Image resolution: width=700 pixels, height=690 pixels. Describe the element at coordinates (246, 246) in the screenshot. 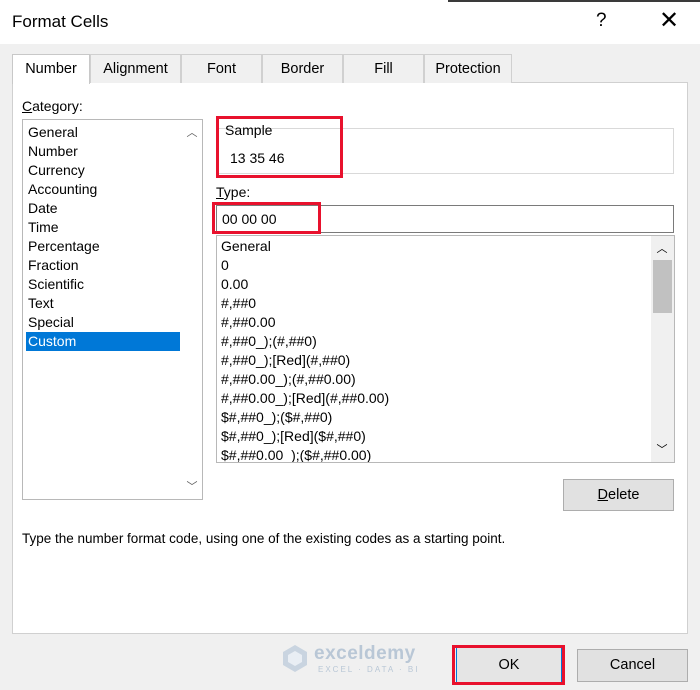

I see `format-item: General` at that location.